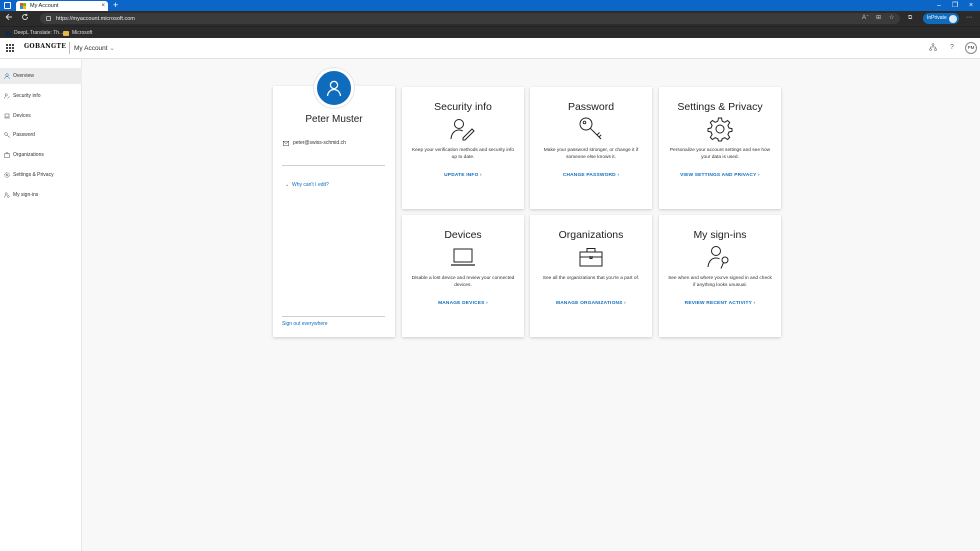 Image resolution: width=980 pixels, height=551 pixels. I want to click on sidebar-item-my-sign-ins: My sign-ins, so click(41, 195).